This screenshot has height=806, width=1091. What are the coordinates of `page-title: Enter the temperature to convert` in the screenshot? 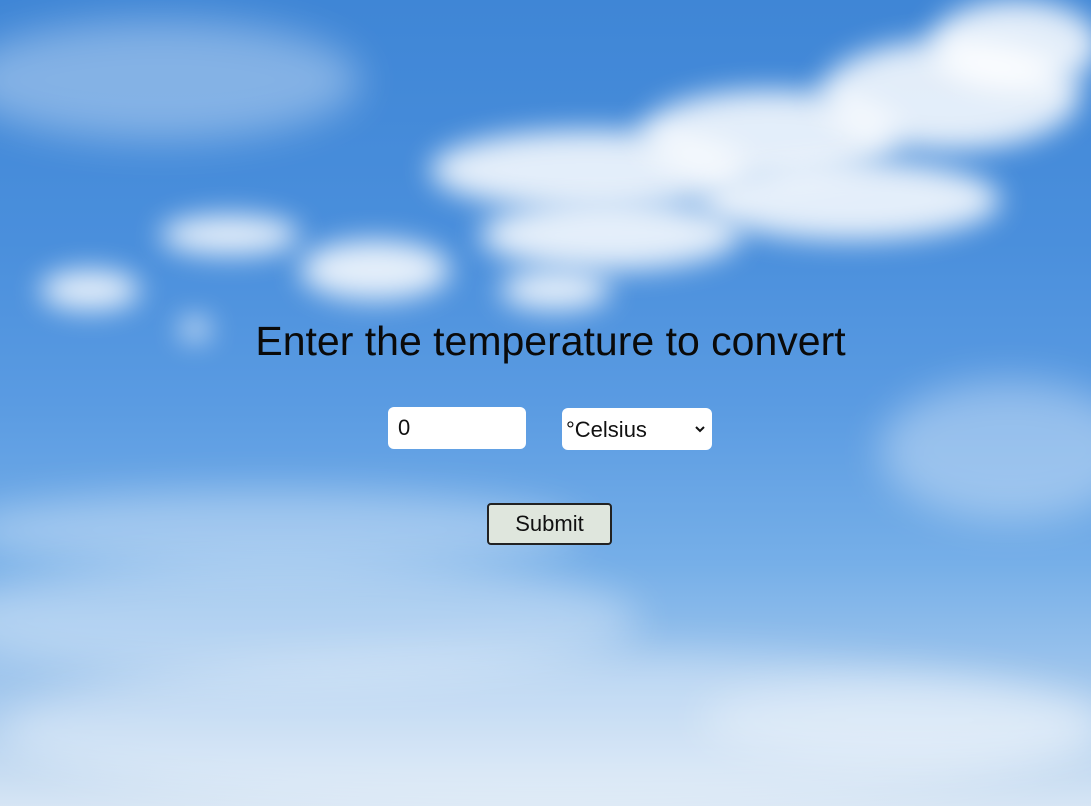 It's located at (550, 341).